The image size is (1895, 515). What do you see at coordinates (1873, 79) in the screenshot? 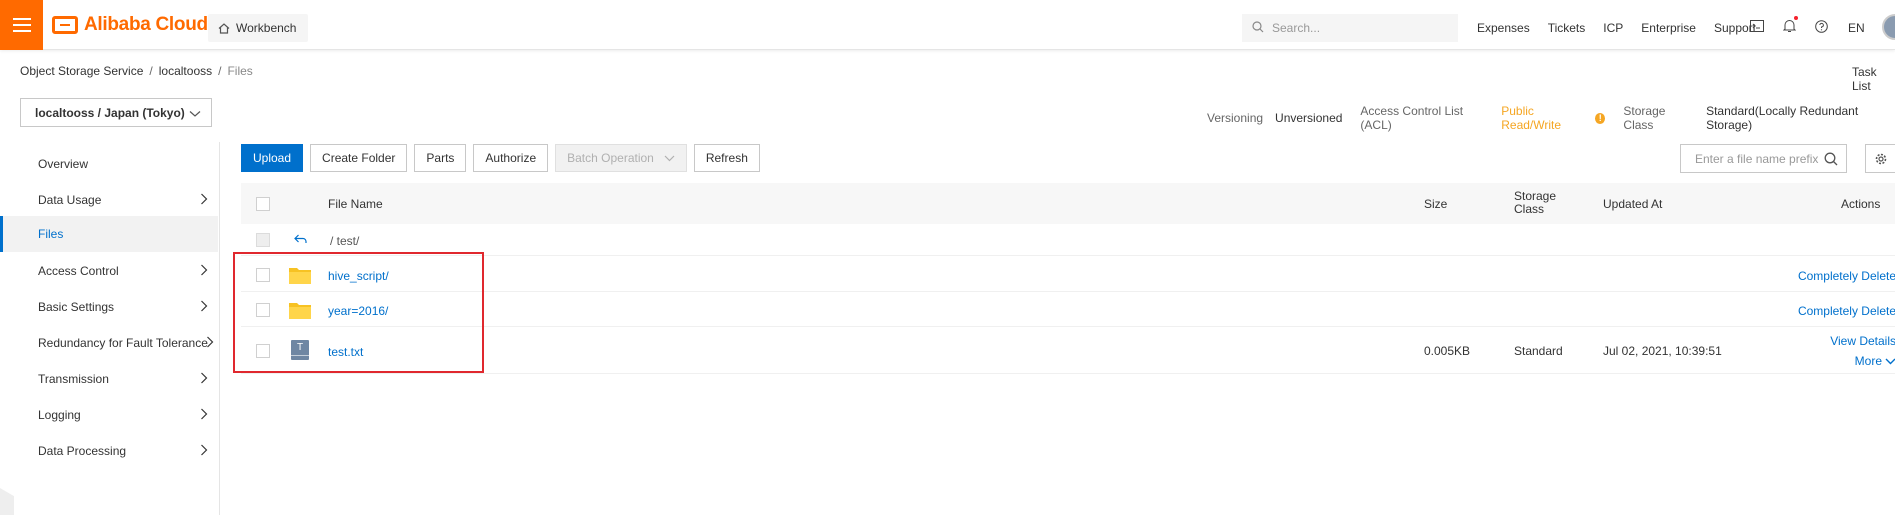
I see `task-list-link: Task List` at bounding box center [1873, 79].